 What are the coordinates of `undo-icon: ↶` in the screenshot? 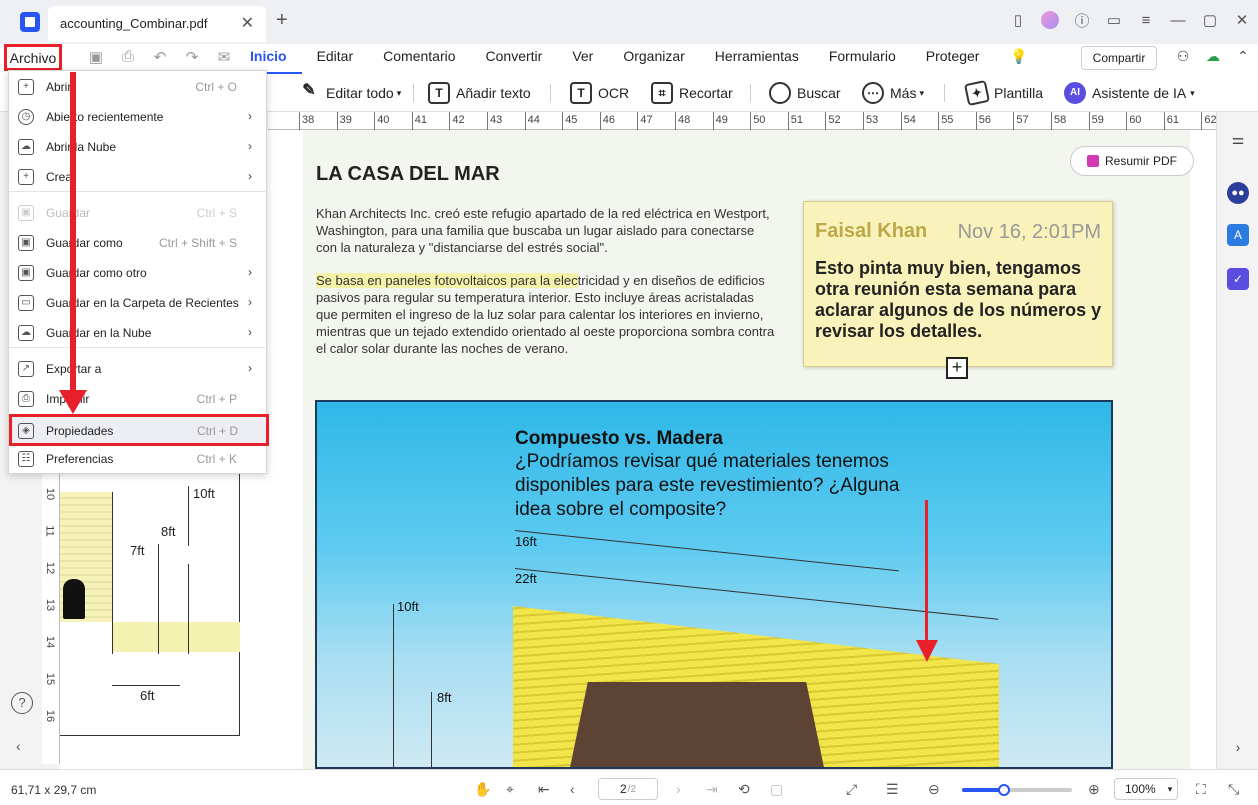 It's located at (160, 57).